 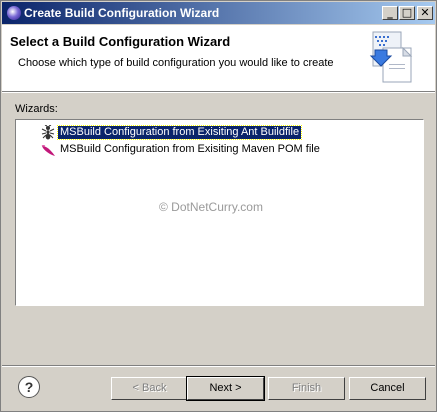 I want to click on watermark-text: © DotNetCurry.com, so click(x=211, y=207).